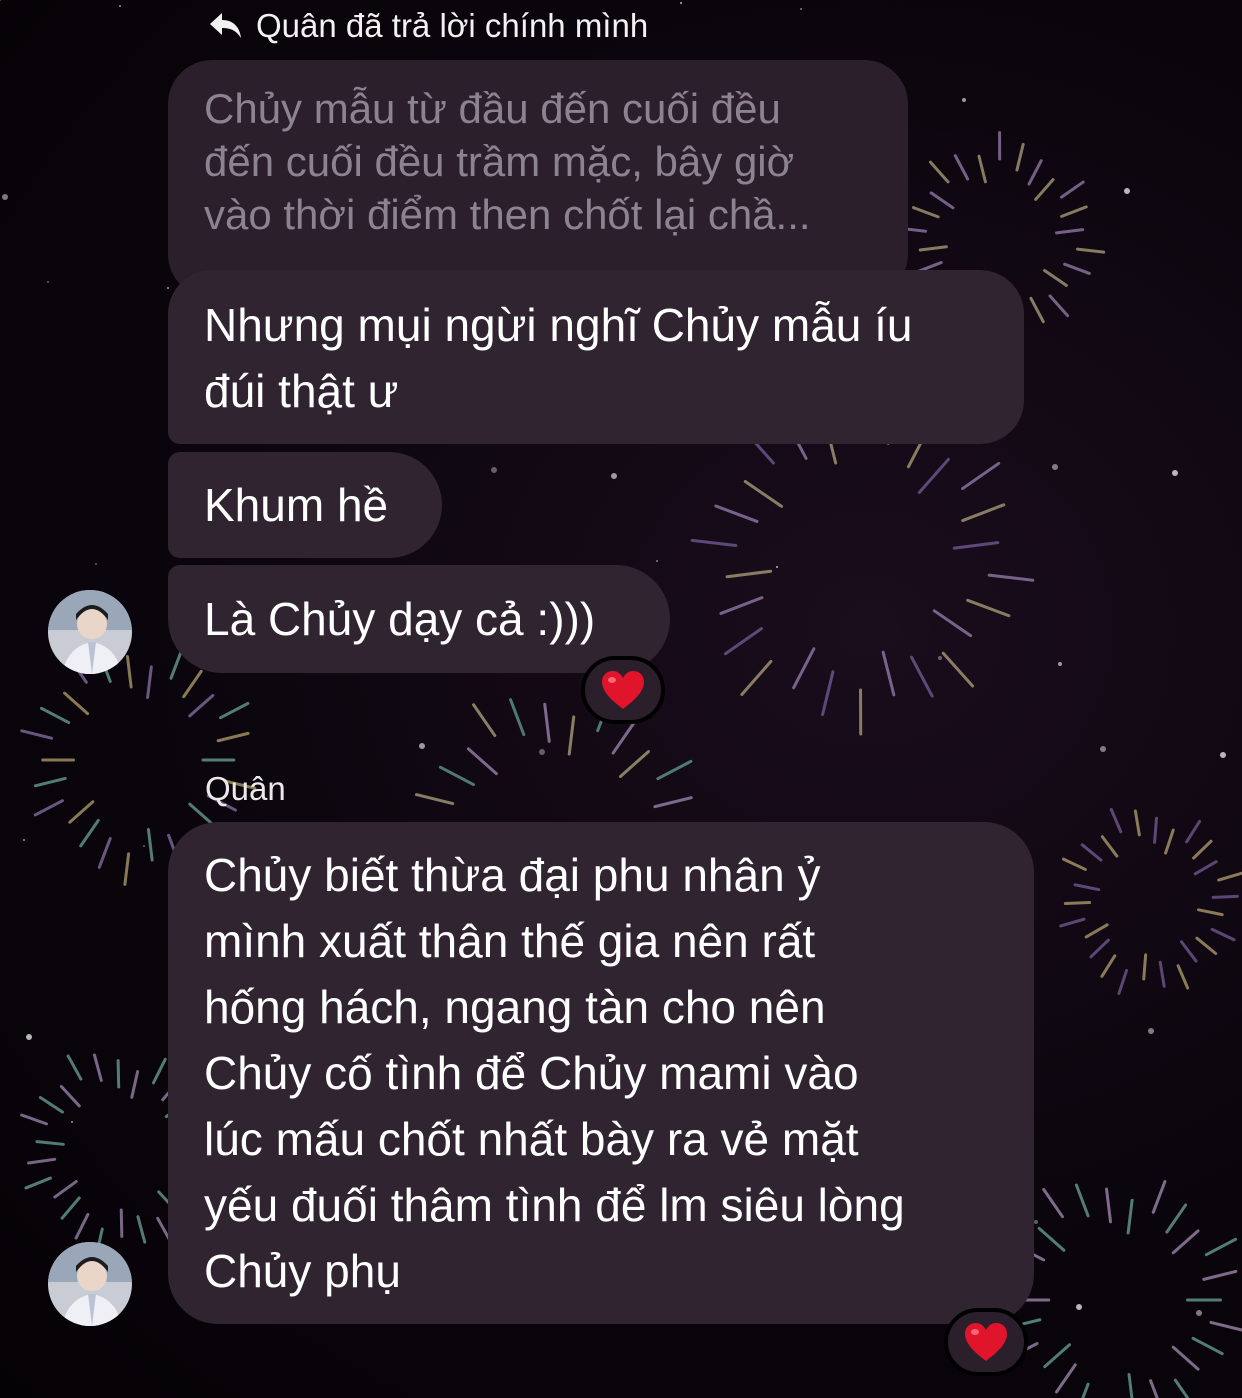  Describe the element at coordinates (245, 788) in the screenshot. I see `sender-name: Quân` at that location.